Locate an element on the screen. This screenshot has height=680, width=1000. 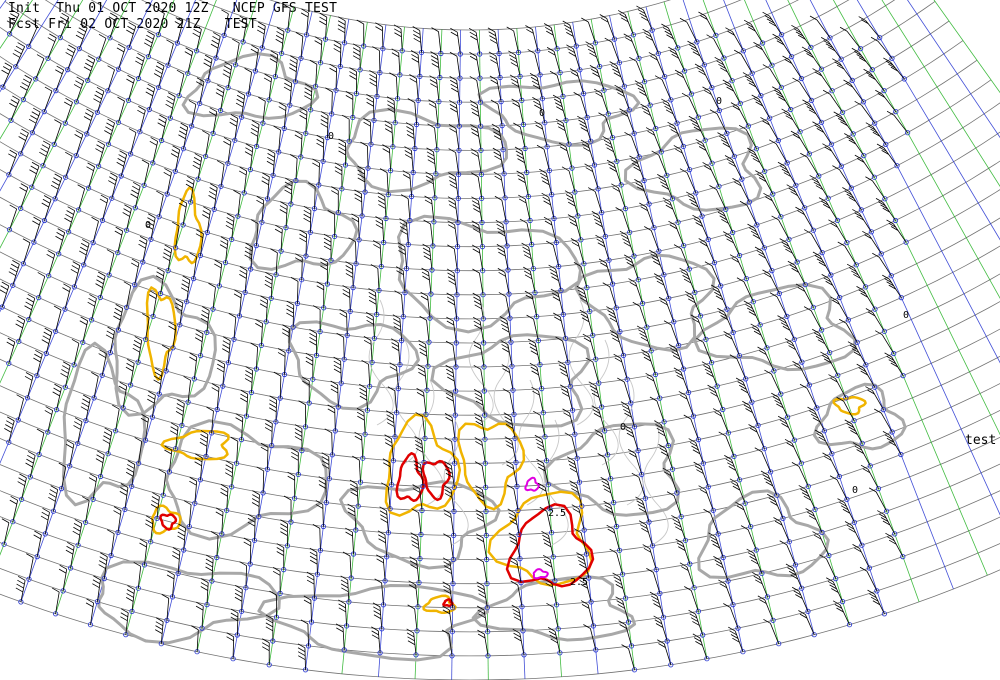
gray-contour is located at coordinates (353, 365).